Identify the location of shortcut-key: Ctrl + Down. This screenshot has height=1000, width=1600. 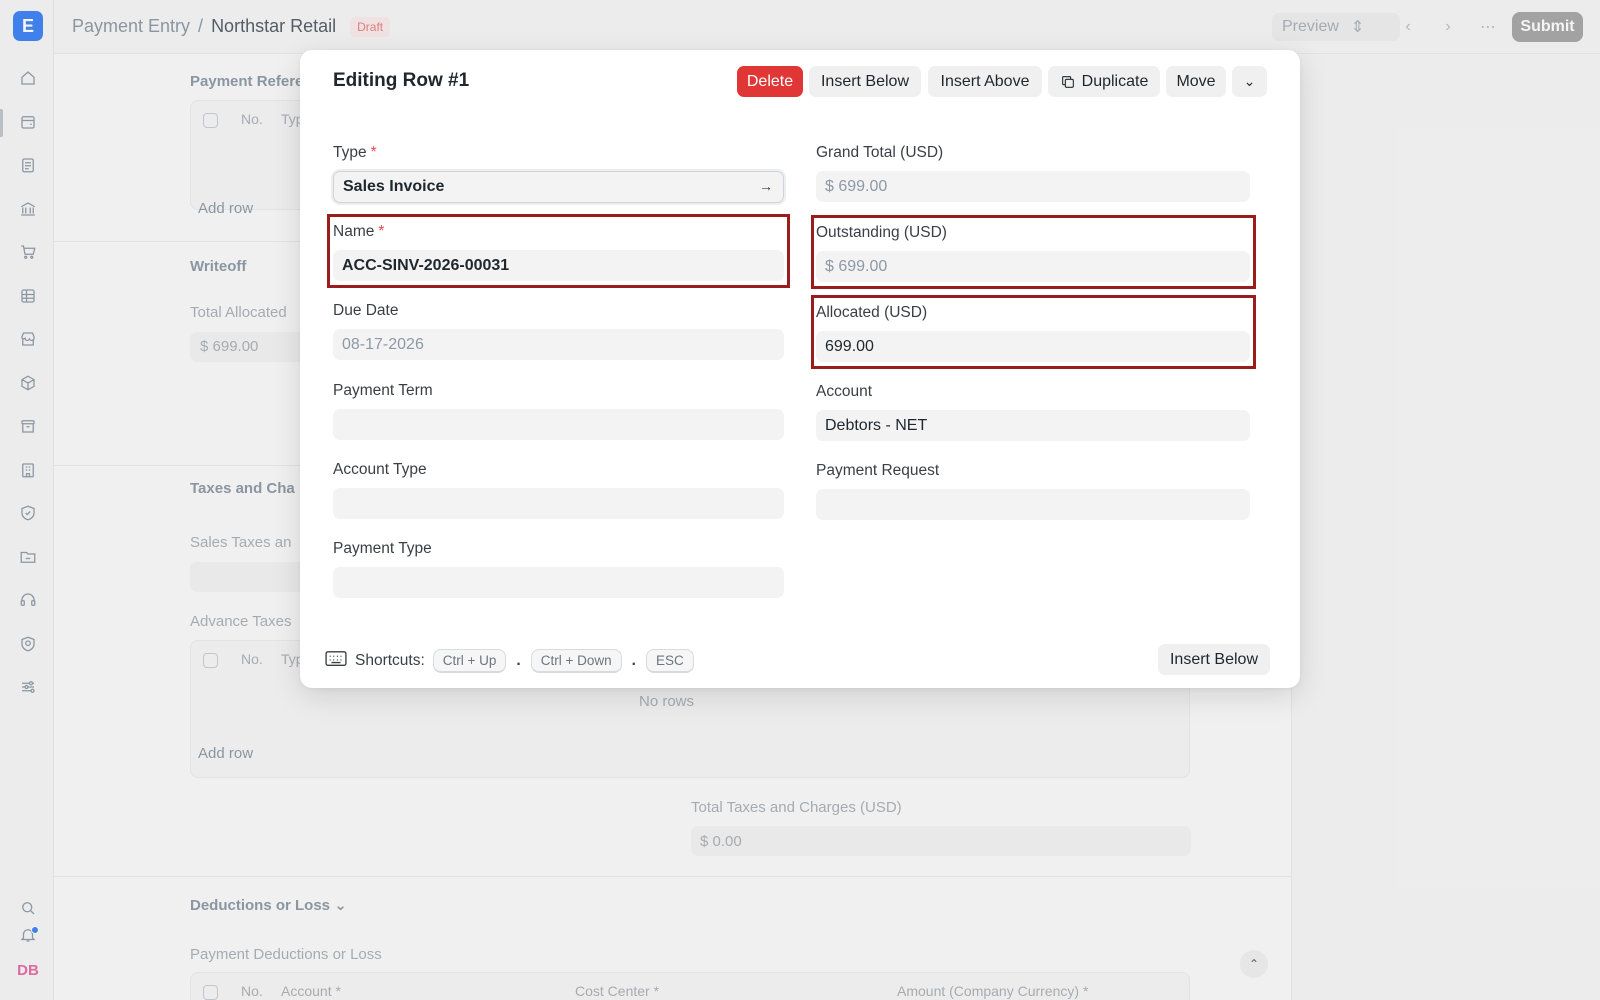
(576, 661).